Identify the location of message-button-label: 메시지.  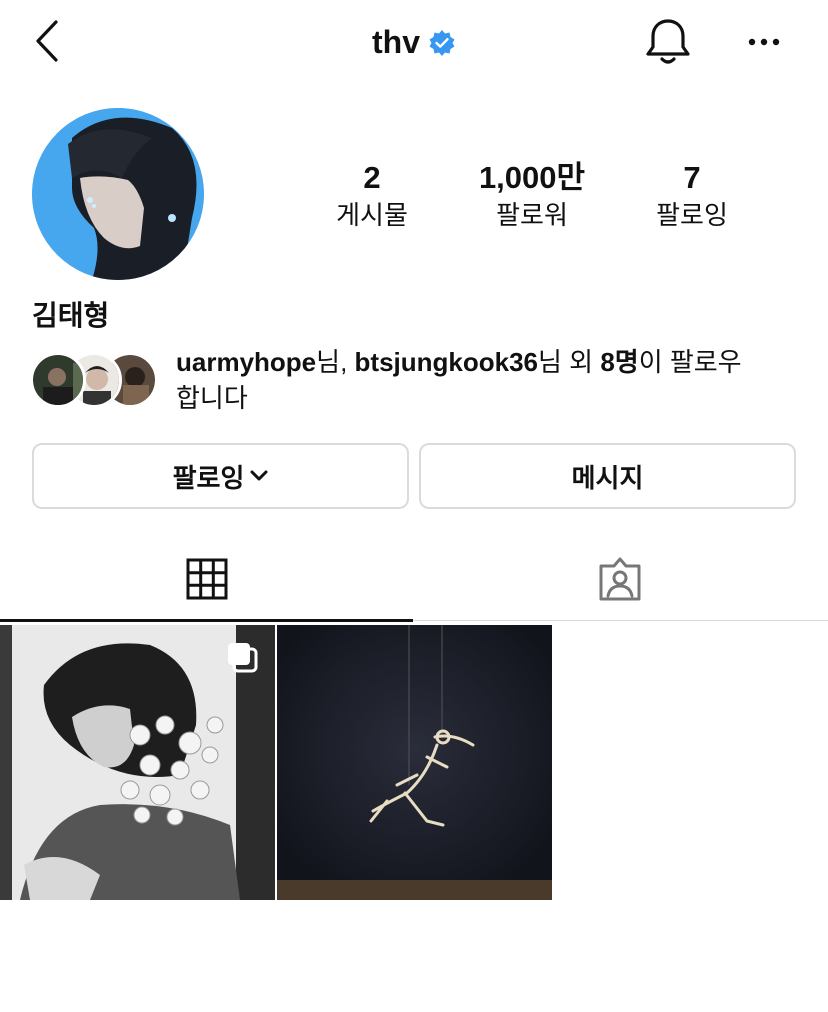
(607, 477).